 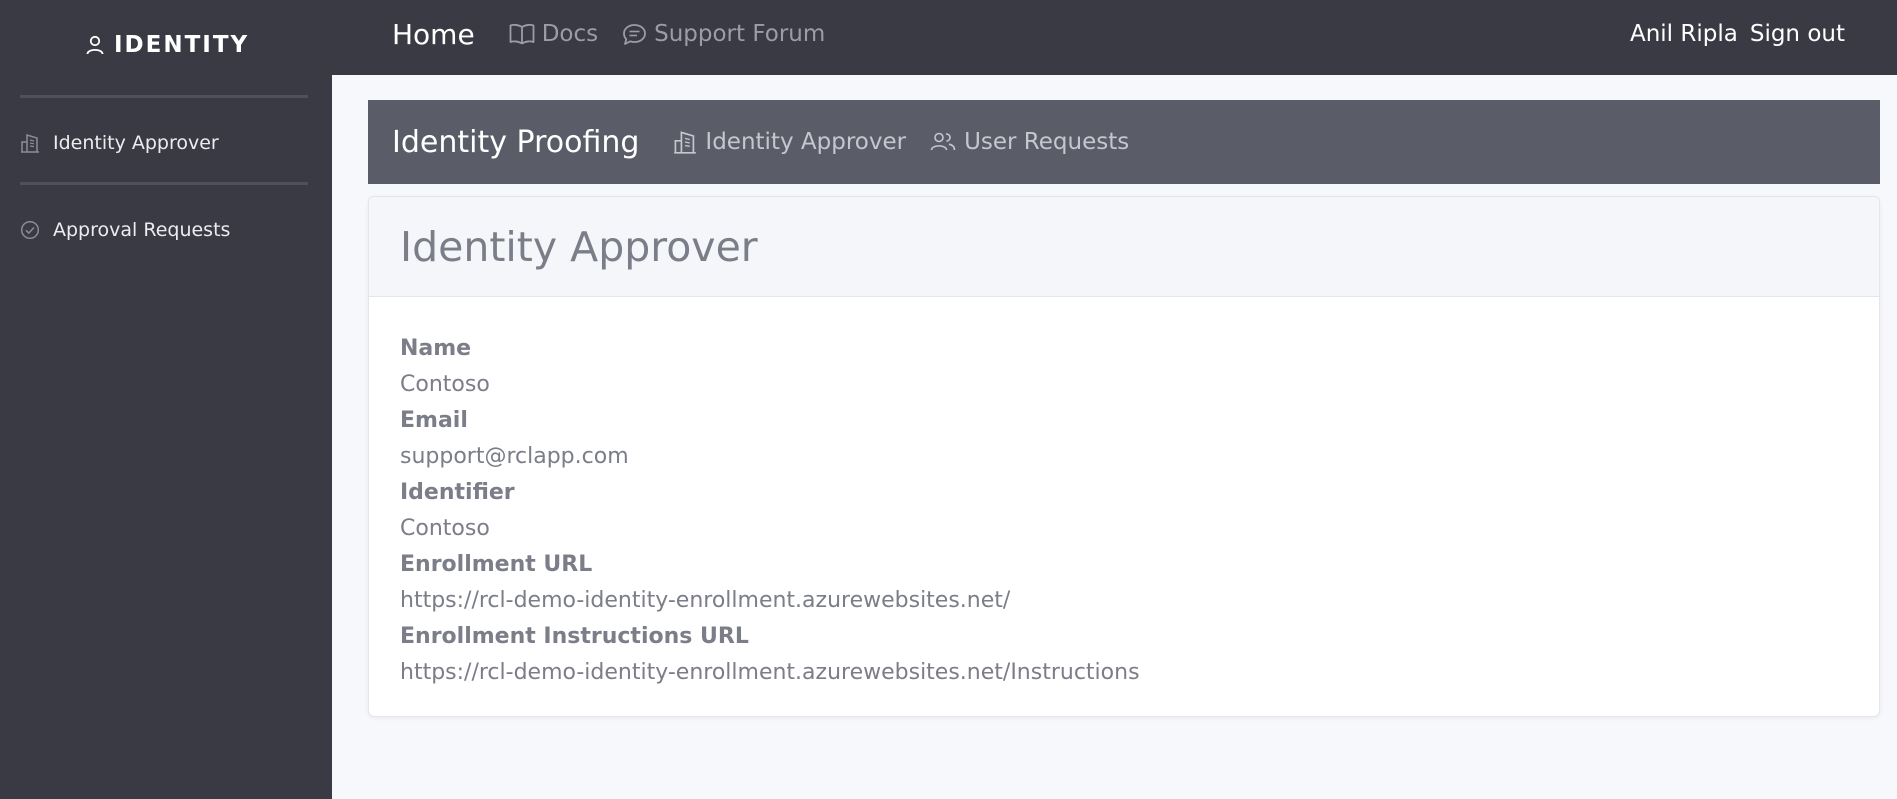 I want to click on nav-support-forum-link: Support Forum, so click(x=723, y=34).